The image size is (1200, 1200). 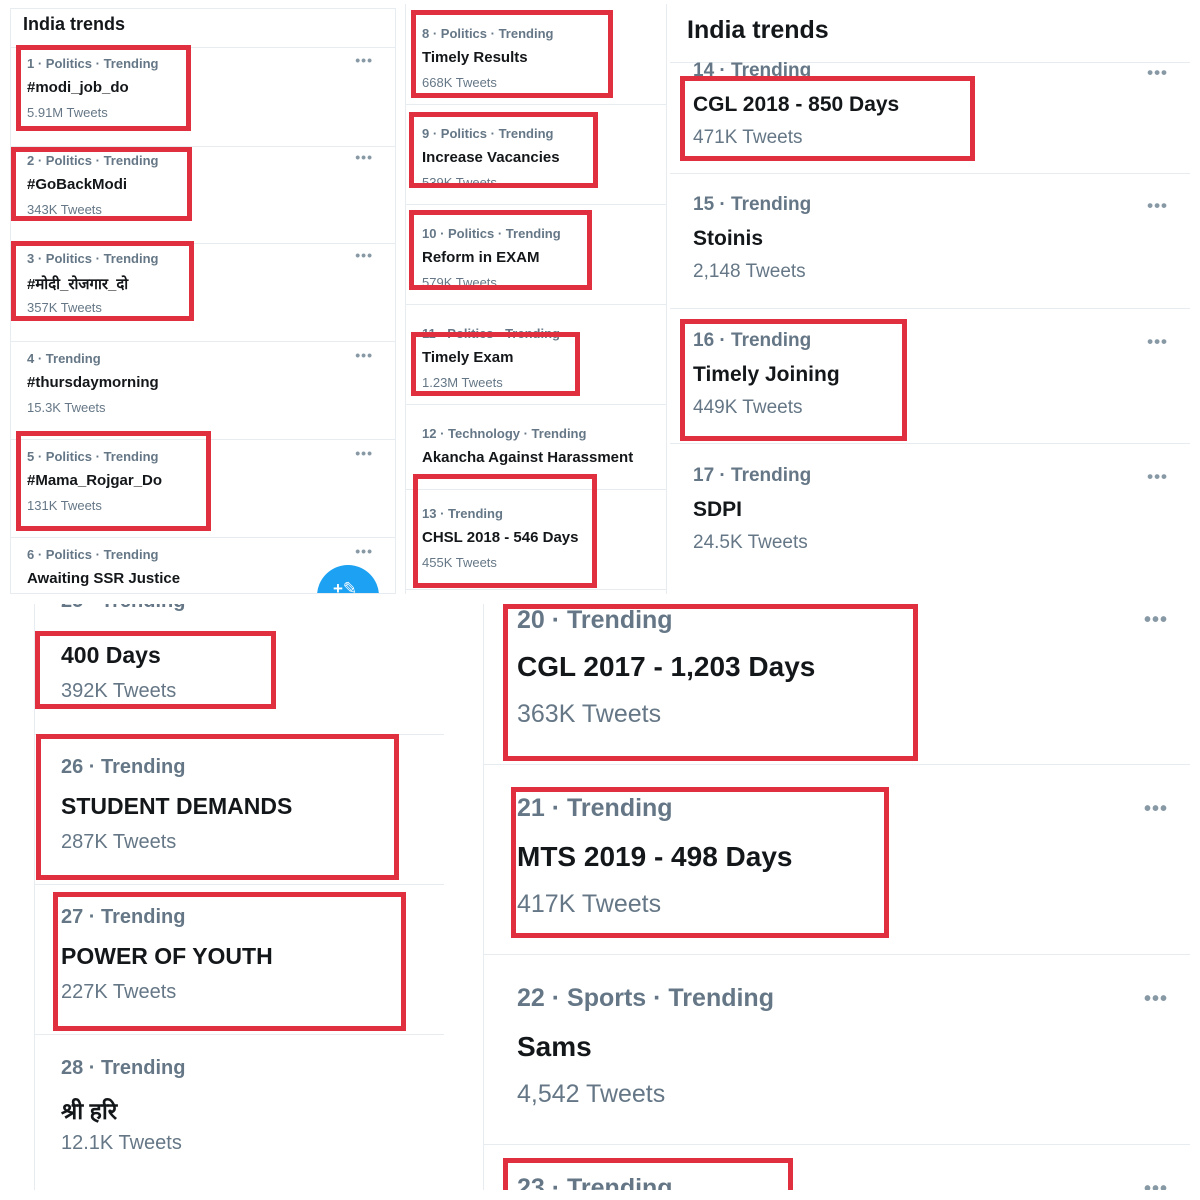 What do you see at coordinates (123, 1068) in the screenshot?
I see `trend-meta: 28 · Trending` at bounding box center [123, 1068].